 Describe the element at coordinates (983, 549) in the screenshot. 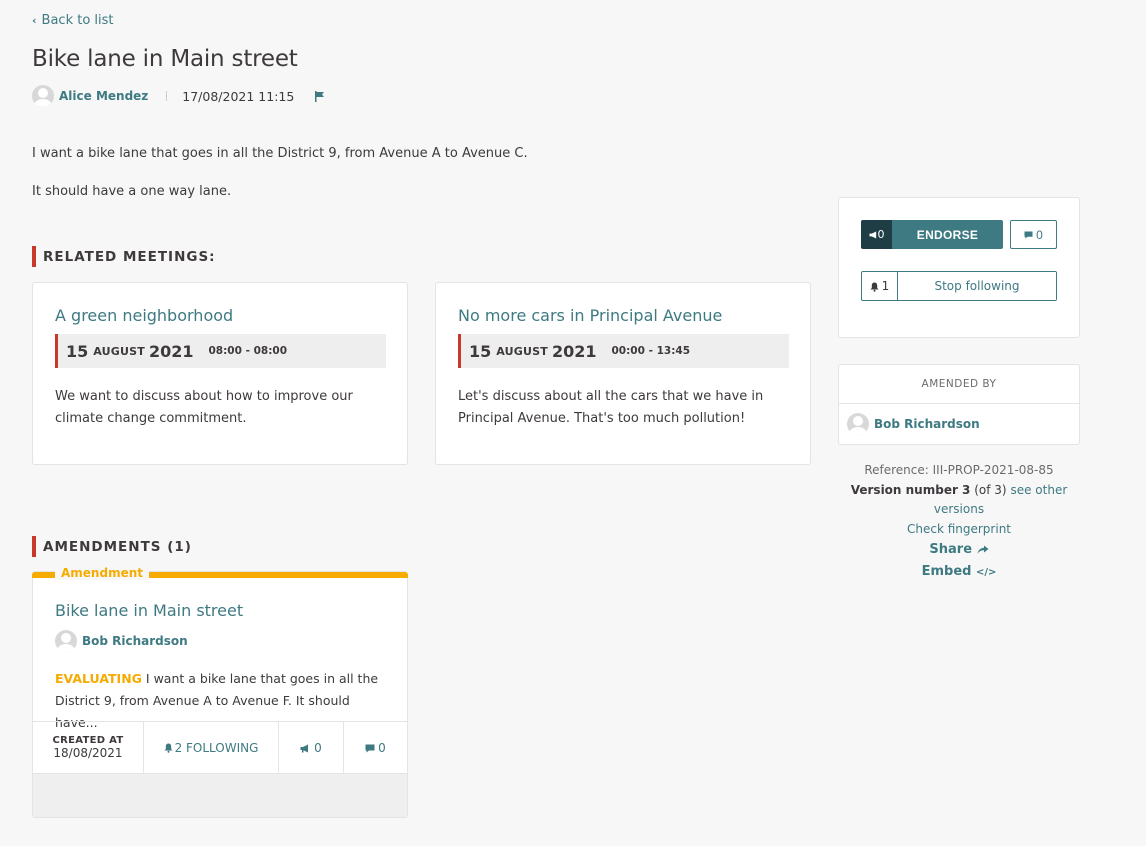

I see `share-icon` at that location.